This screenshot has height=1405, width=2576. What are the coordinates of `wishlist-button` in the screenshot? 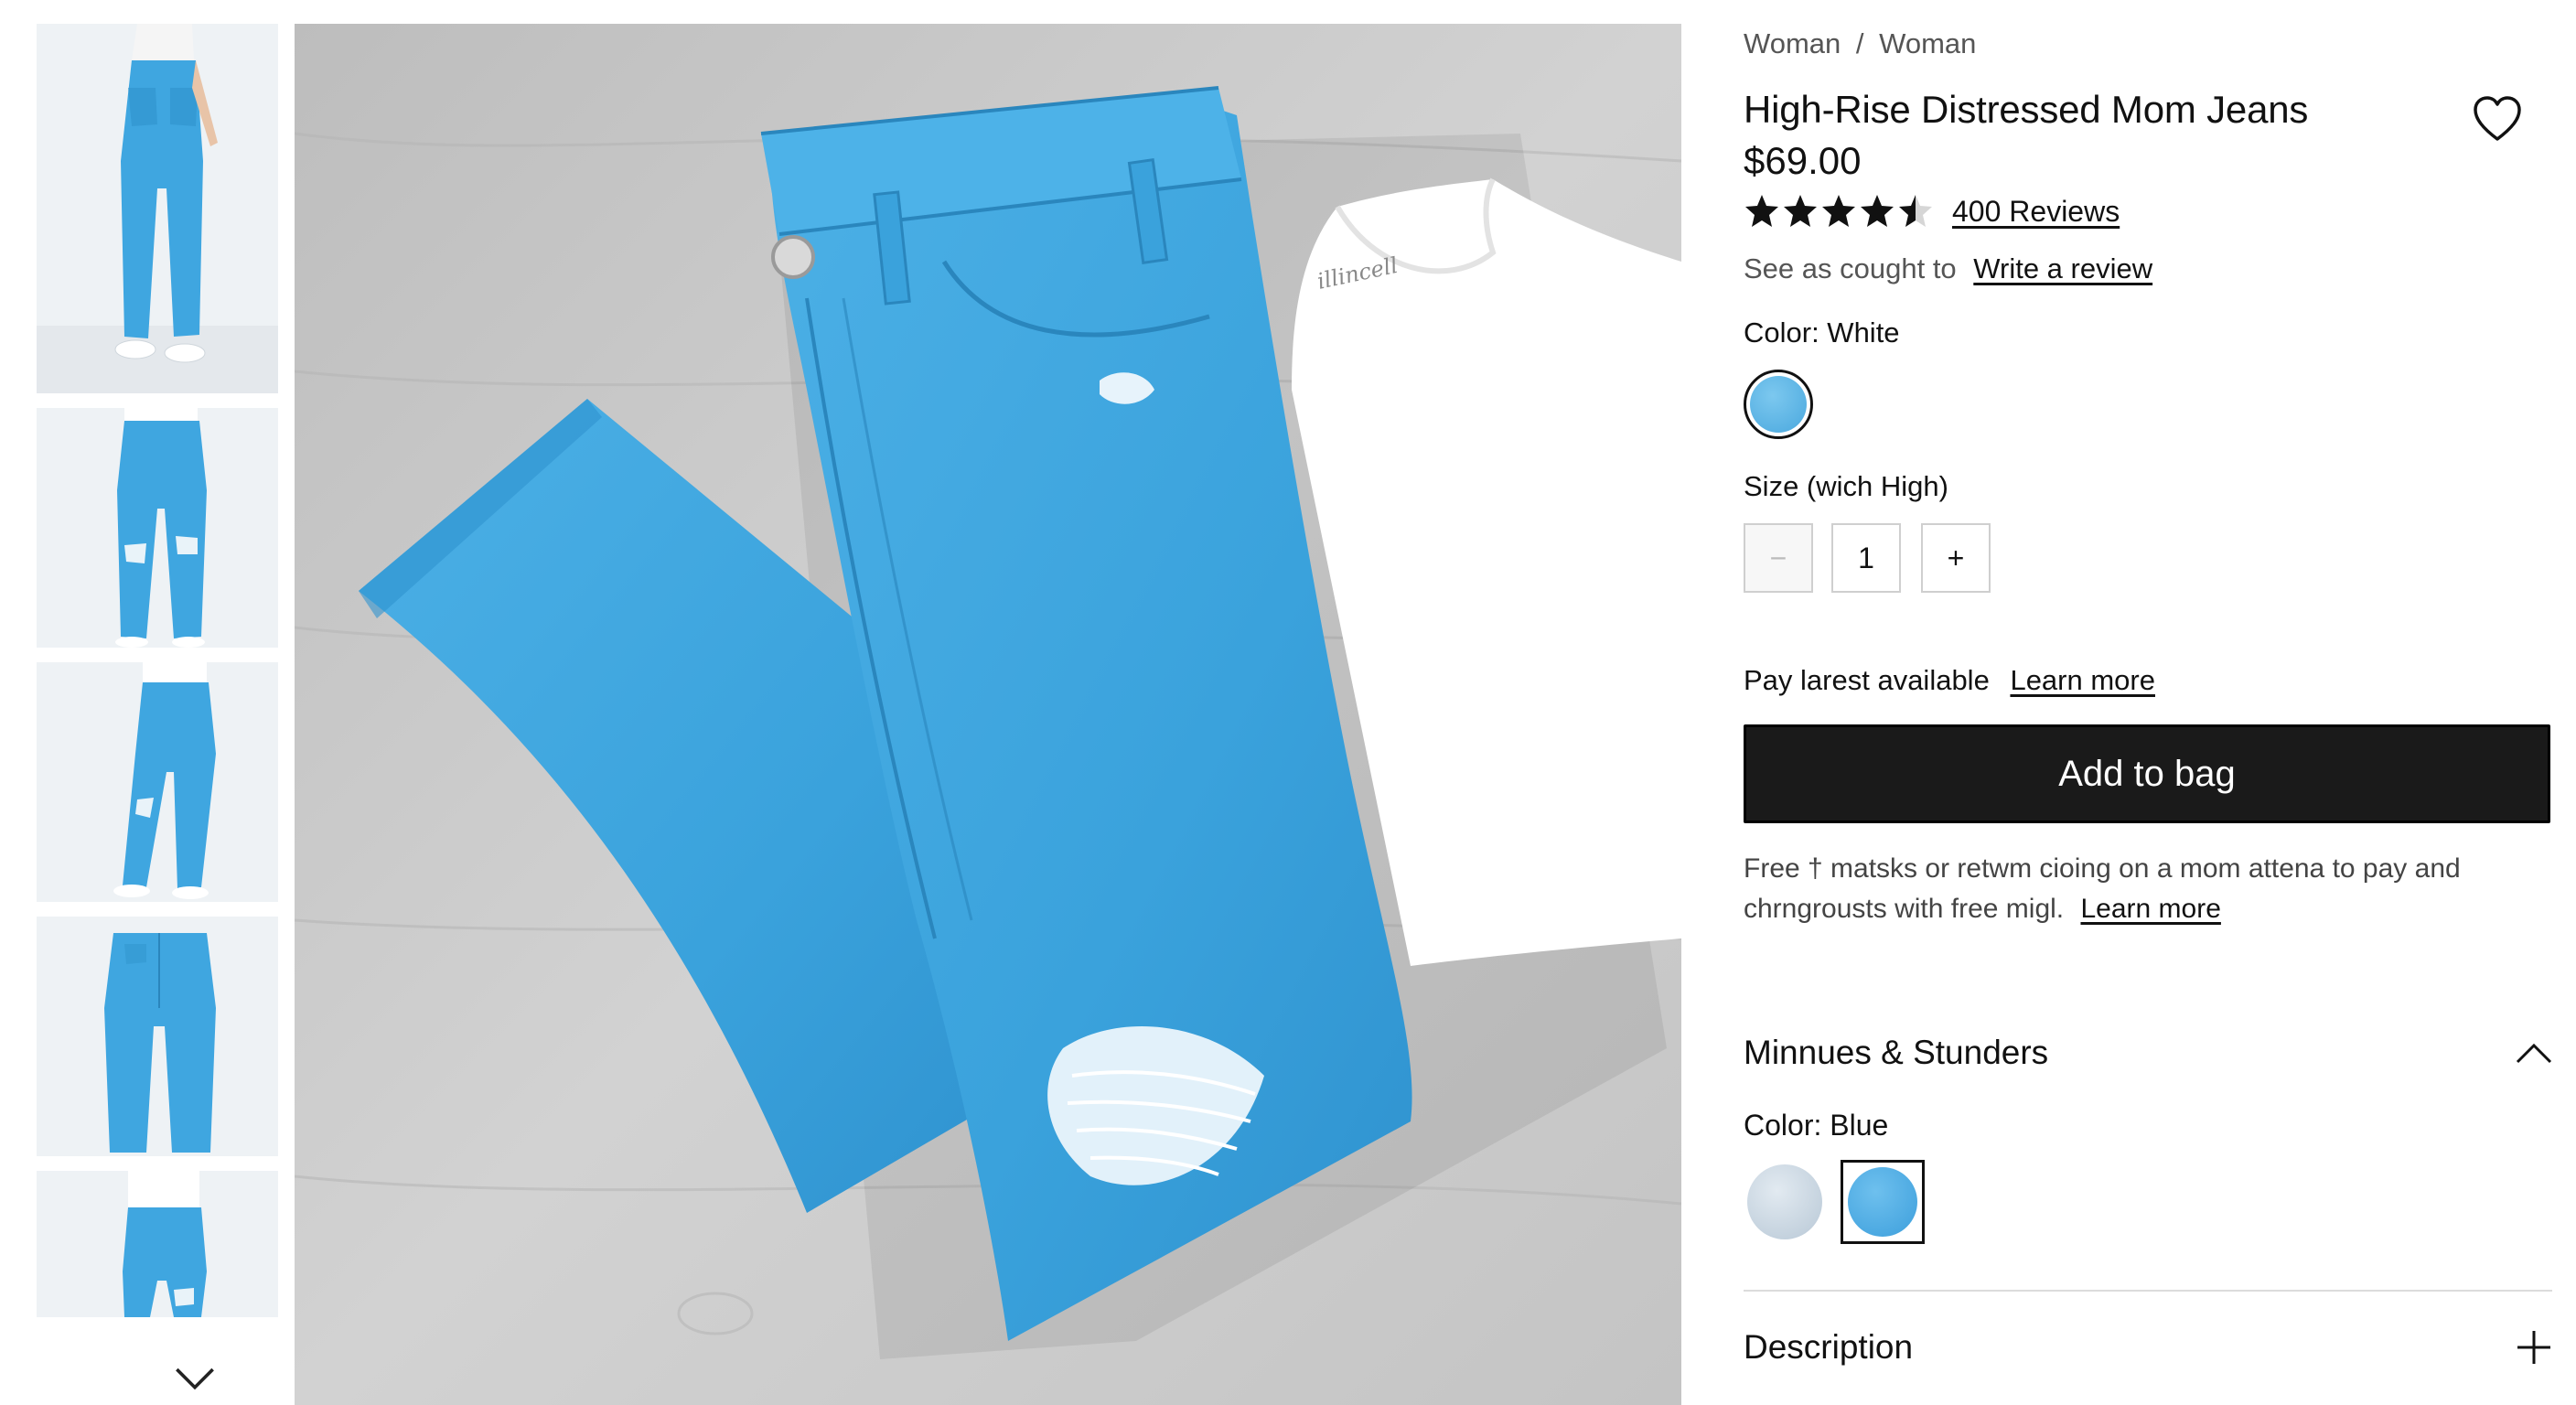 It's located at (2497, 119).